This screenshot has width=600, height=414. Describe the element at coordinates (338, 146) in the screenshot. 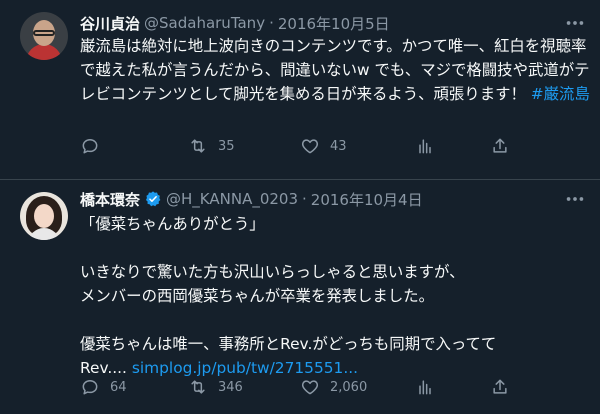

I see `like-count: 43` at that location.